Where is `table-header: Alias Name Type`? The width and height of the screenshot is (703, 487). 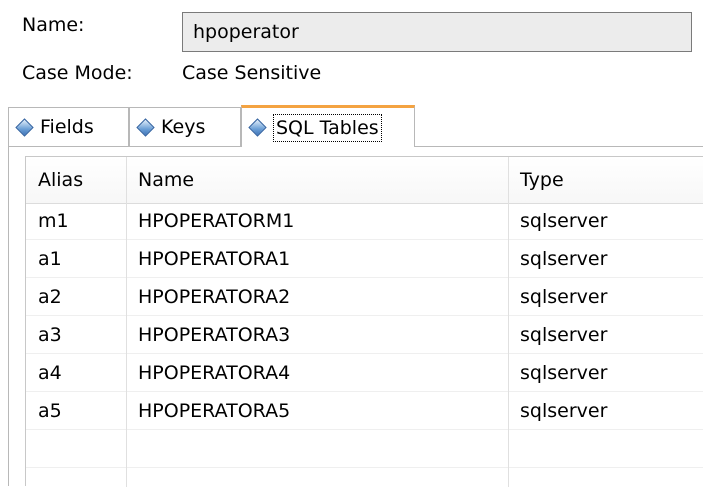
table-header: Alias Name Type is located at coordinates (364, 180).